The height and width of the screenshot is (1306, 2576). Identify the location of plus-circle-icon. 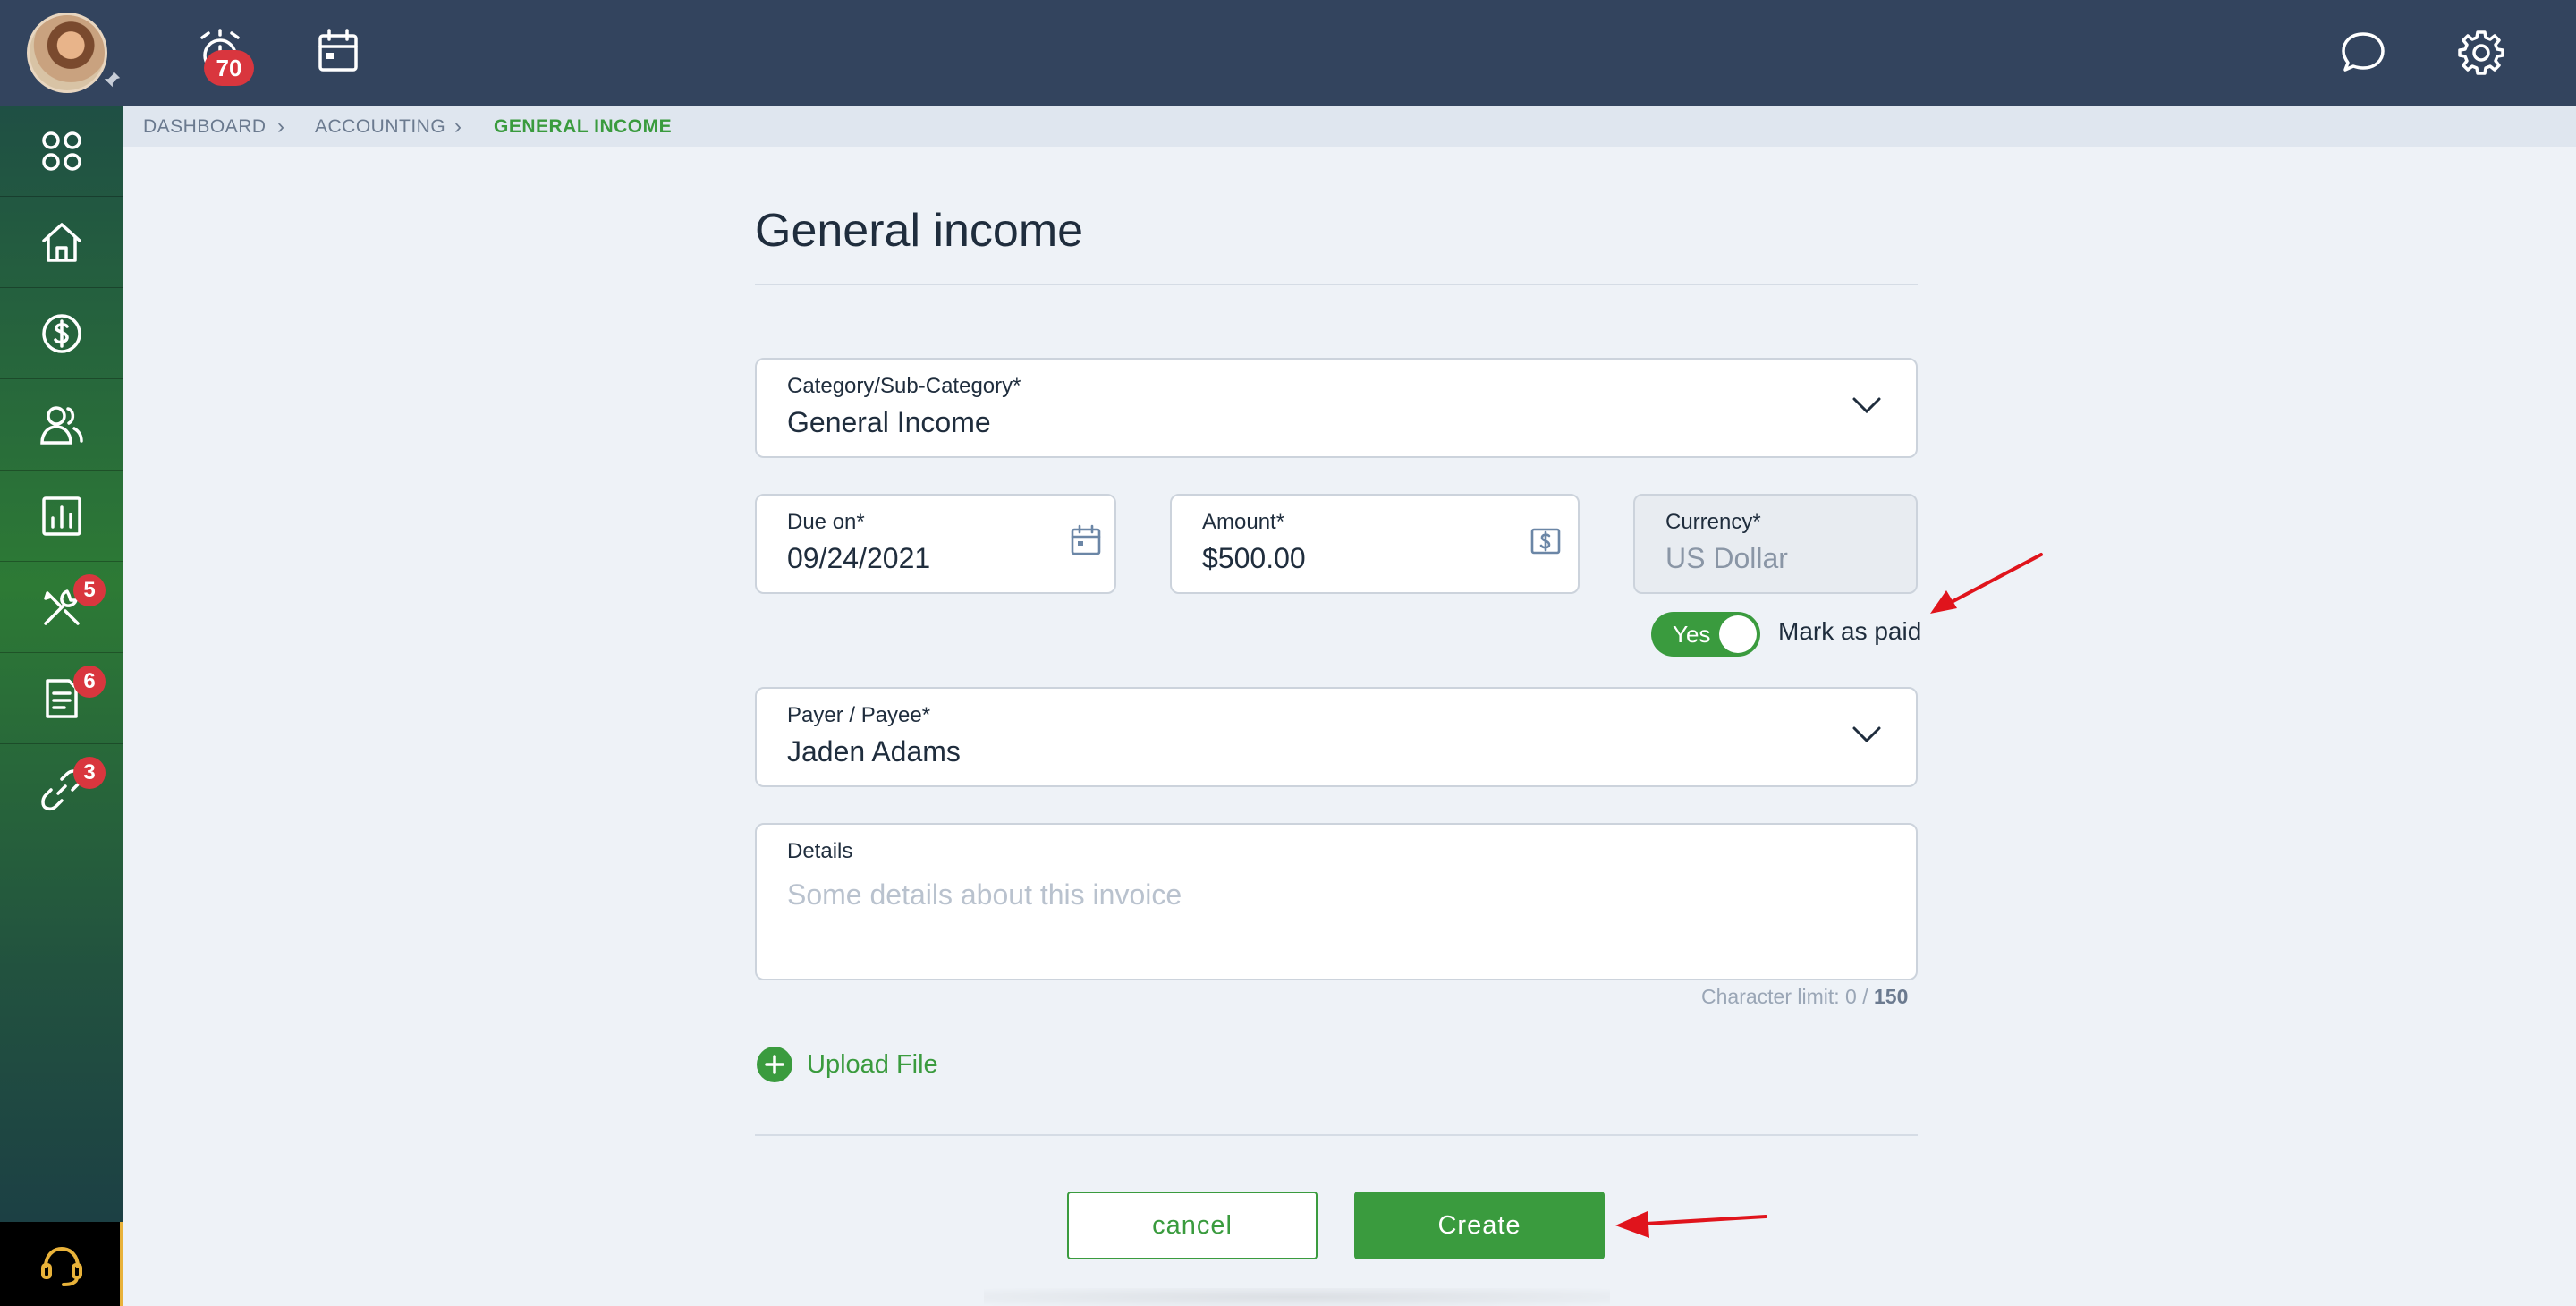
(774, 1064).